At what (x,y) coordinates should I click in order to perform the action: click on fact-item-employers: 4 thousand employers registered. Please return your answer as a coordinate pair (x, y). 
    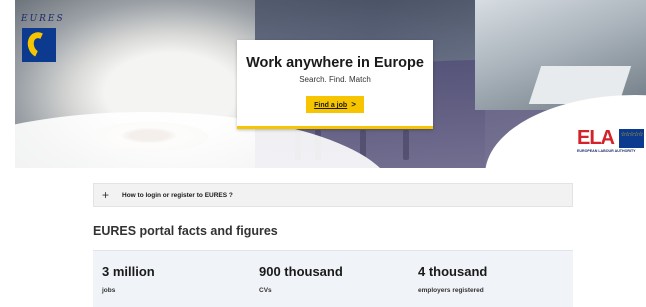
    Looking at the image, I should click on (452, 279).